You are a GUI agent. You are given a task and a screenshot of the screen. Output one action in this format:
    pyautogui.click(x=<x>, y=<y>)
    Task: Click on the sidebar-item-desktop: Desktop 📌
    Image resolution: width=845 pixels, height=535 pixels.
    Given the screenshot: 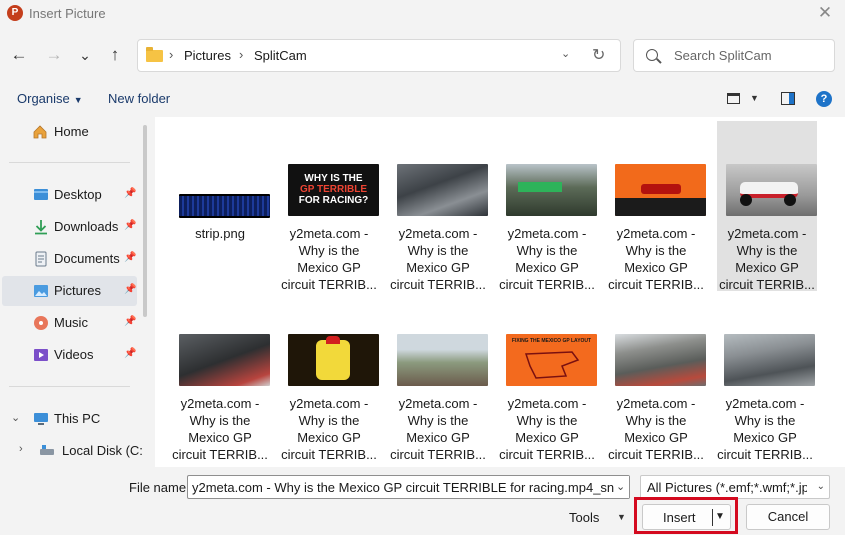 What is the action you would take?
    pyautogui.click(x=70, y=195)
    